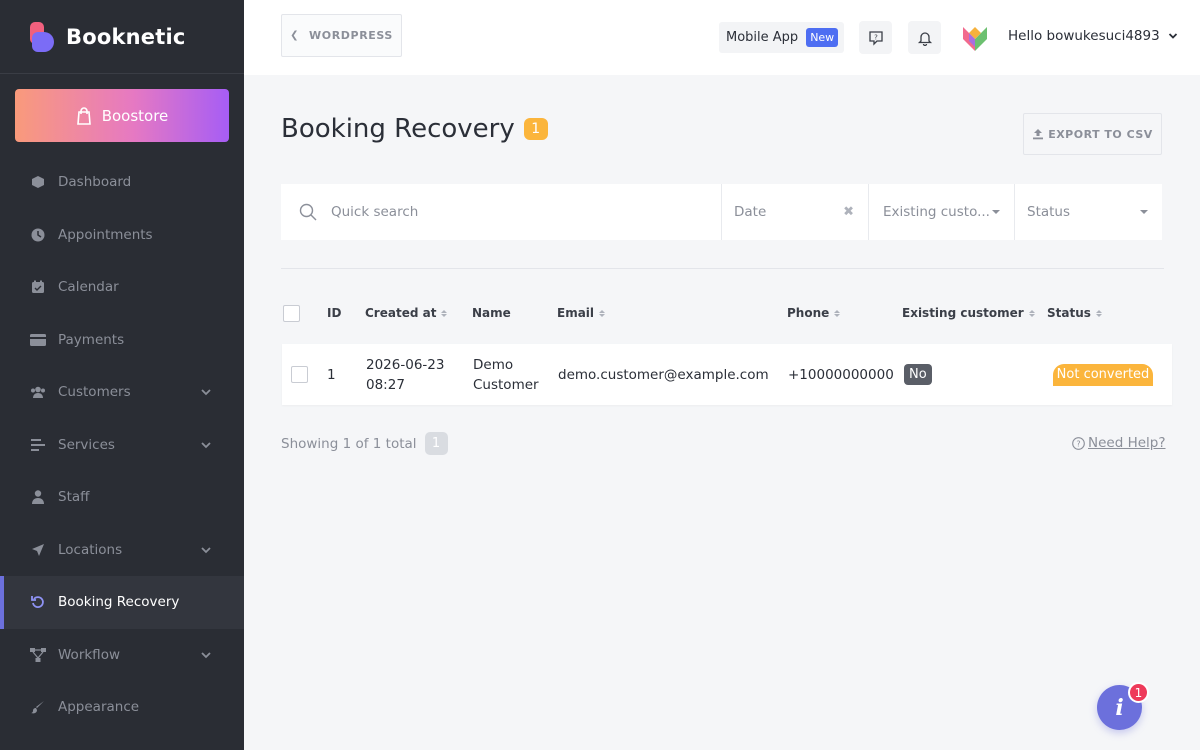  I want to click on brand: Booknetic, so click(122, 37).